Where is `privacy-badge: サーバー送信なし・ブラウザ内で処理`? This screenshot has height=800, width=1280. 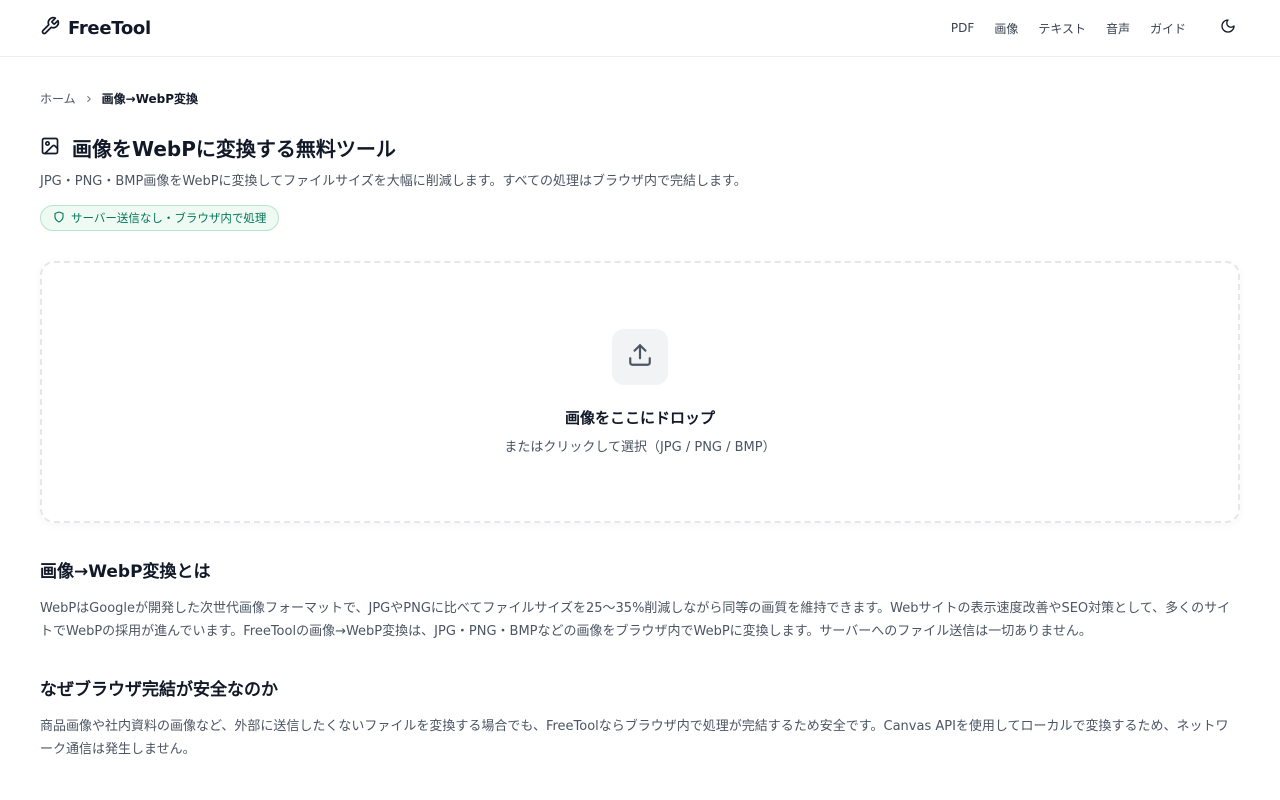
privacy-badge: サーバー送信なし・ブラウザ内で処理 is located at coordinates (160, 218).